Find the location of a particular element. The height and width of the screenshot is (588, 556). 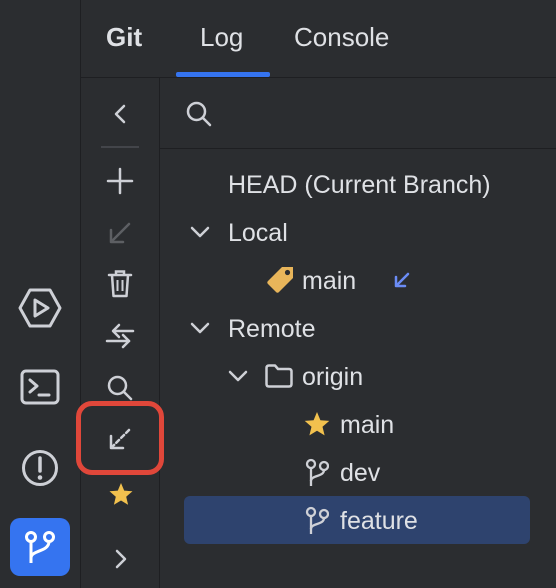

tree-item-origin-dev: dev is located at coordinates (360, 473).